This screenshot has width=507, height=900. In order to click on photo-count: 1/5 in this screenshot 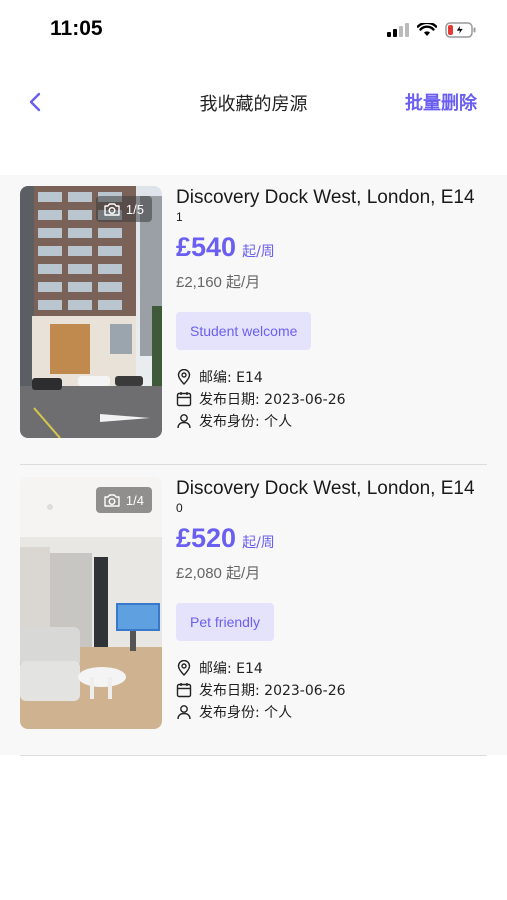, I will do `click(134, 209)`.